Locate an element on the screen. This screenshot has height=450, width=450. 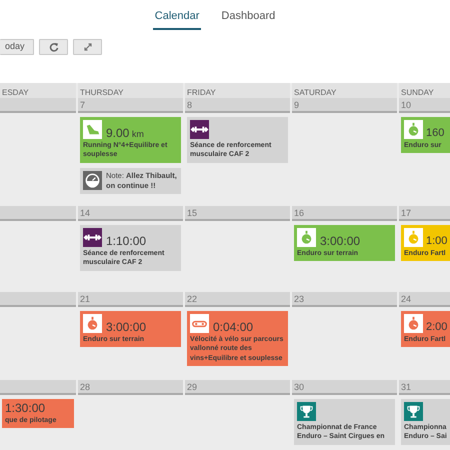
day-header: SATURDAY is located at coordinates (344, 90).